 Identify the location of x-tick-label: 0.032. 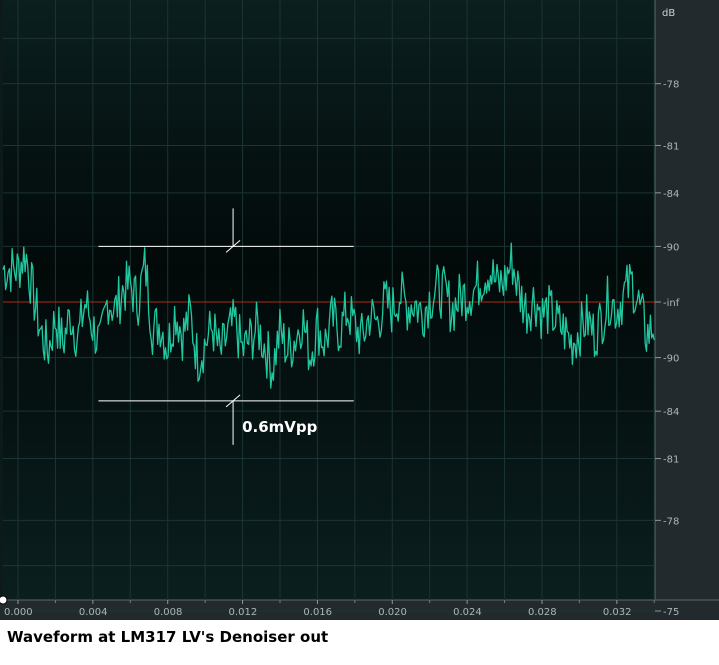
(617, 612).